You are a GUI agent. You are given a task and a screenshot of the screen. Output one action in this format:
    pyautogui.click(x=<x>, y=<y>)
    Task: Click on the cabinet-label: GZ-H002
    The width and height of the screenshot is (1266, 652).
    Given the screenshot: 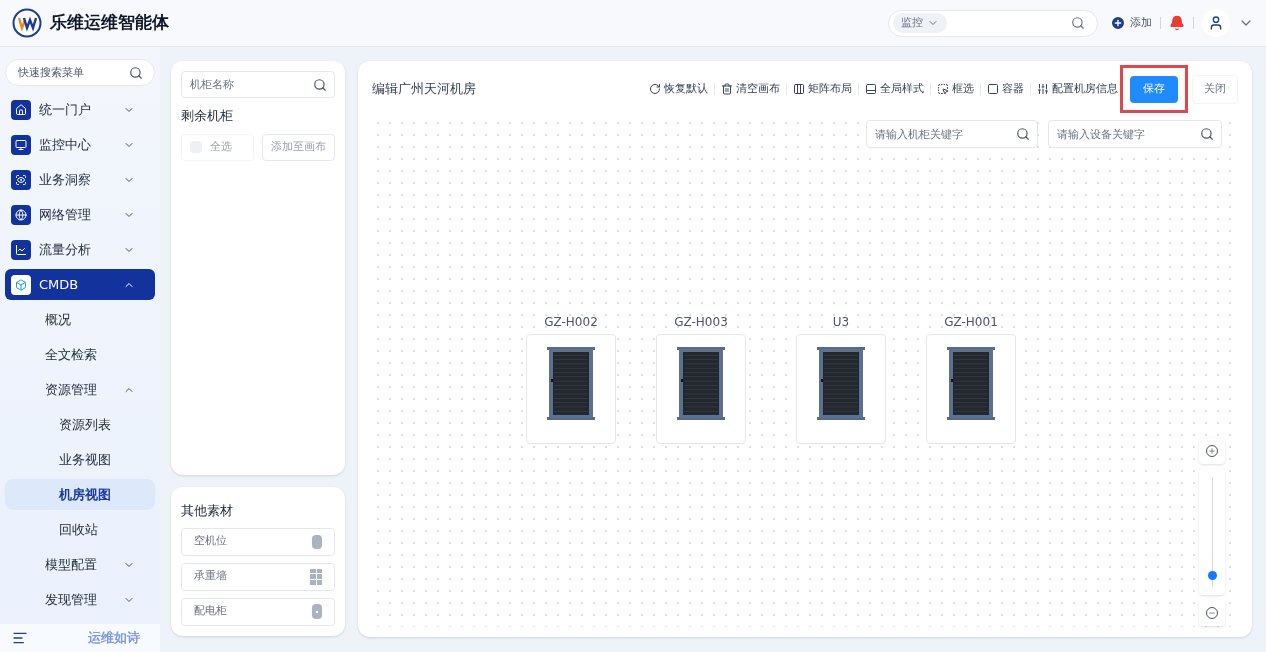 What is the action you would take?
    pyautogui.click(x=571, y=322)
    